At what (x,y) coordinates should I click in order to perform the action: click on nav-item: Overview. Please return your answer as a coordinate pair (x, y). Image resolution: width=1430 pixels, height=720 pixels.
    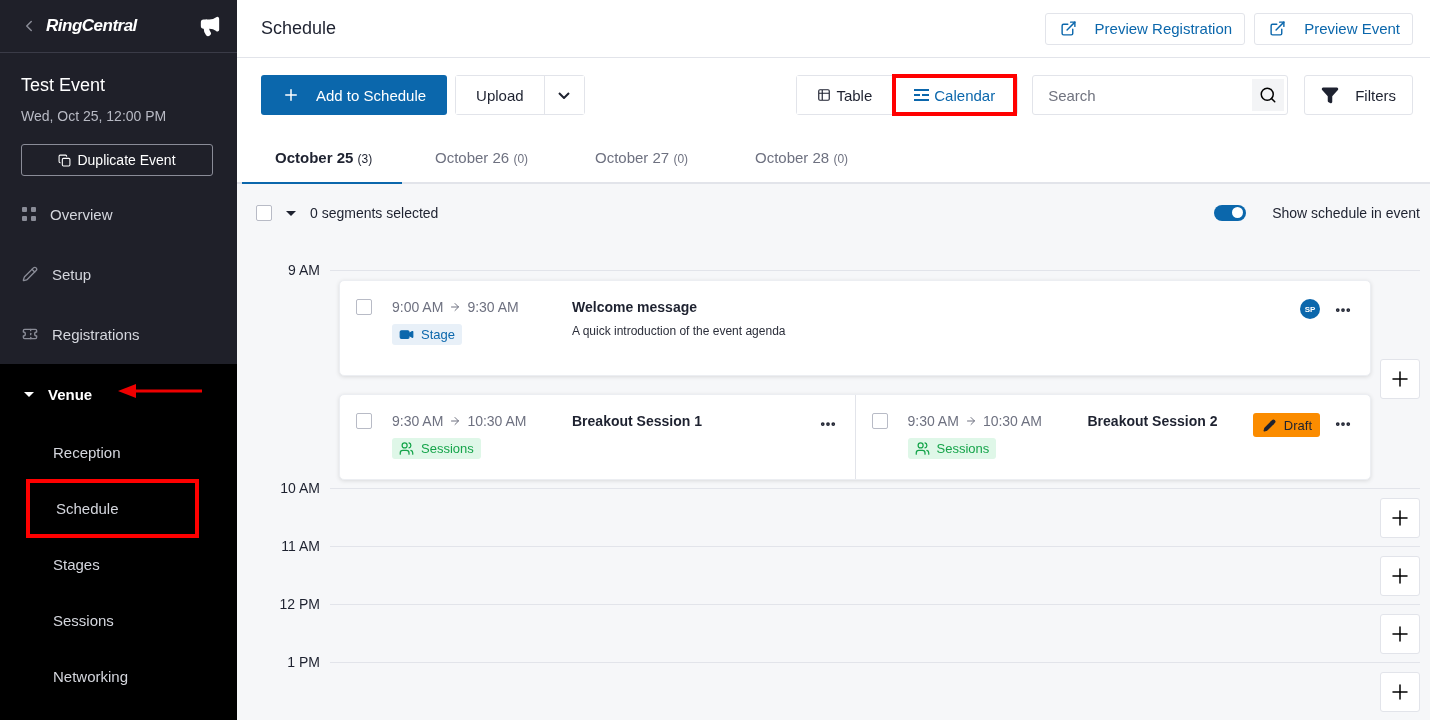
    Looking at the image, I should click on (118, 214).